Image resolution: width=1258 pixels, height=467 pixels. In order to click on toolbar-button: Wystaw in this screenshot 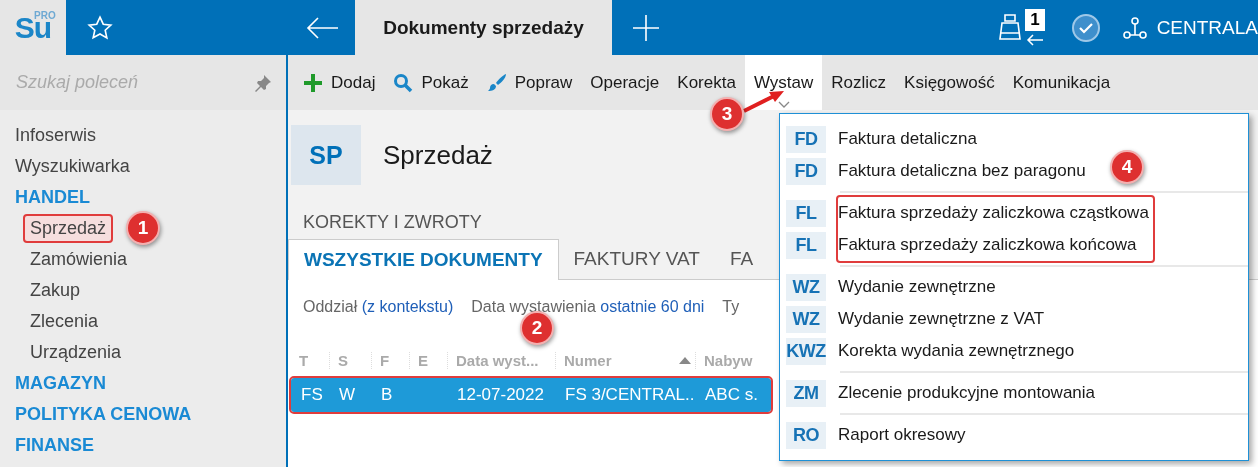, I will do `click(783, 82)`.